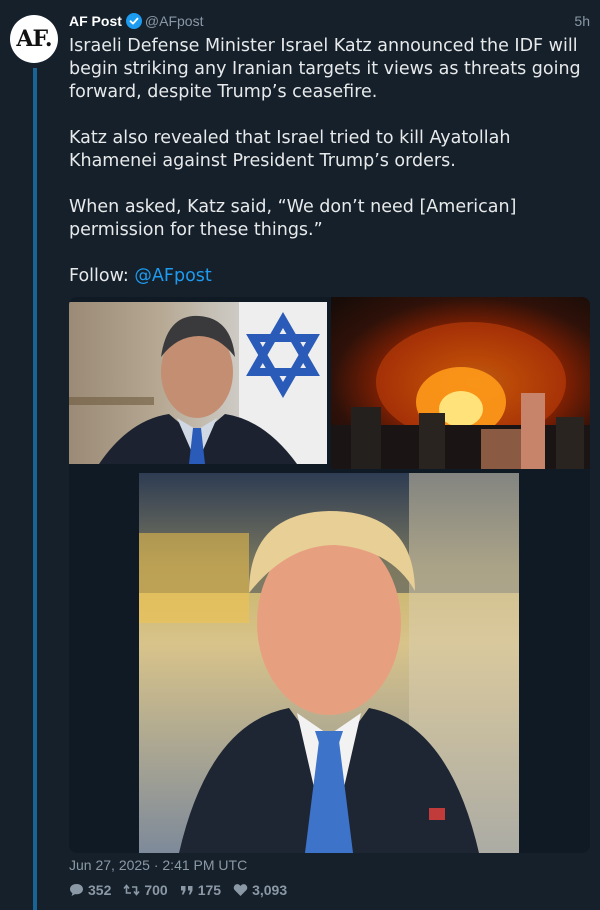  Describe the element at coordinates (100, 890) in the screenshot. I see `reply-count: 352` at that location.